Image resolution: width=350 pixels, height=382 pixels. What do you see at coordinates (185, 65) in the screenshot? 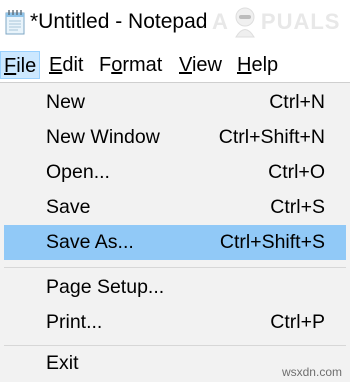
I see `menu-view-mnemonic: V` at bounding box center [185, 65].